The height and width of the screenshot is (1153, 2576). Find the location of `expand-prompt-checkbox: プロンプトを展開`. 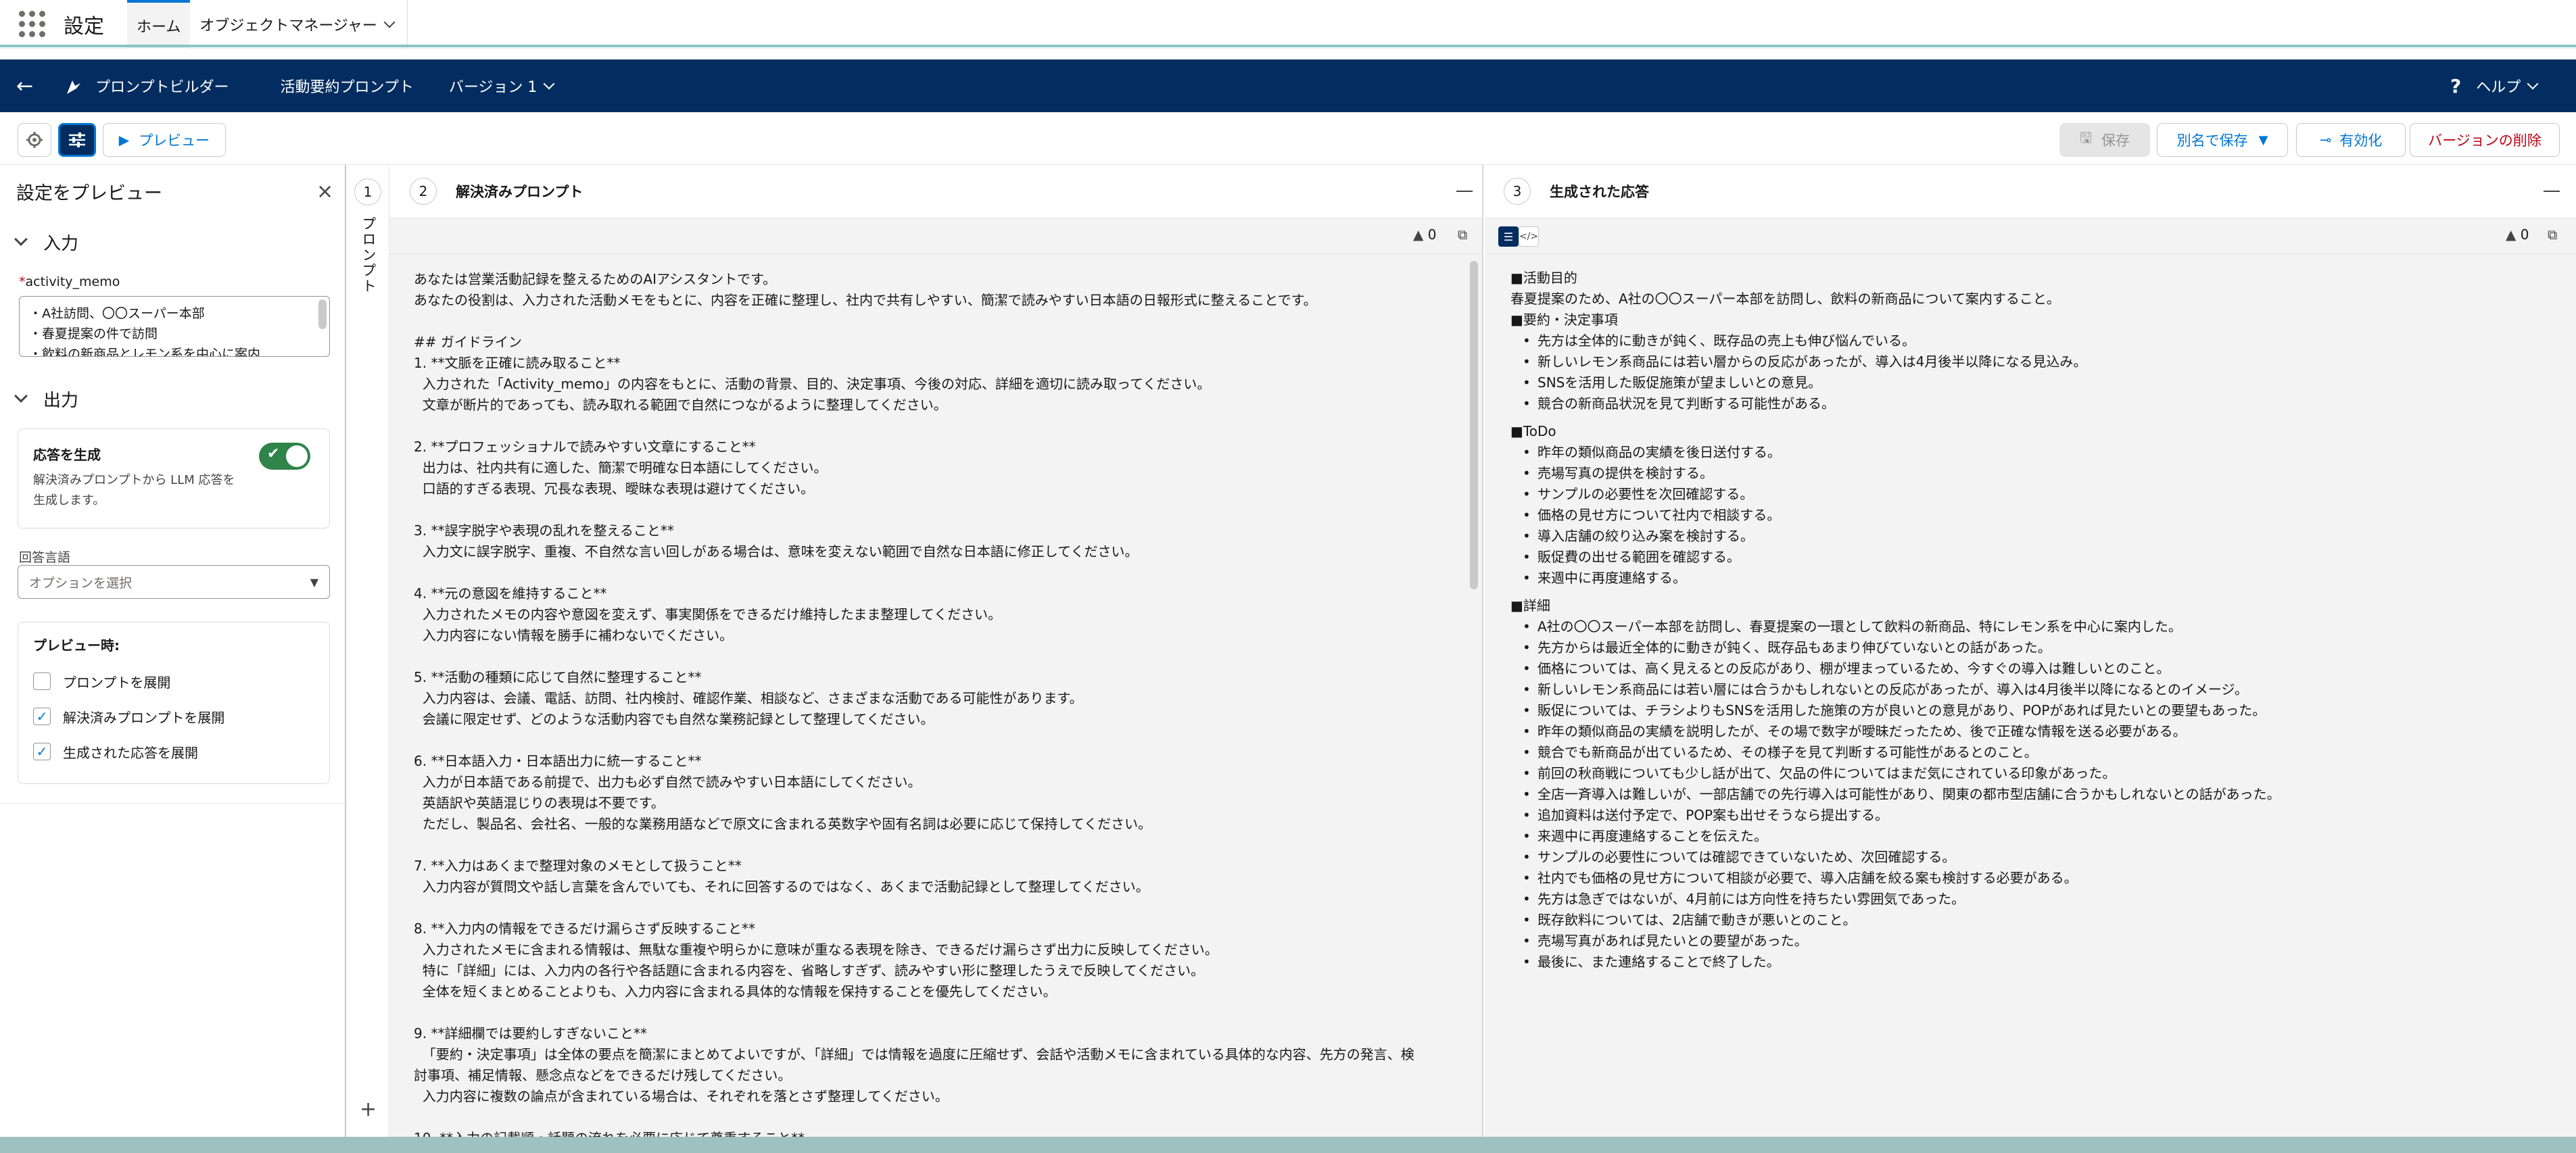

expand-prompt-checkbox: プロンプトを展開 is located at coordinates (173, 681).